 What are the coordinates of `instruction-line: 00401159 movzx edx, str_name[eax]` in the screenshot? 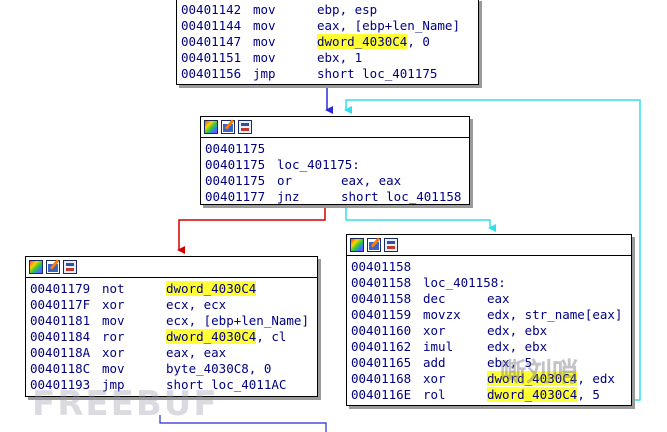 It's located at (491, 315).